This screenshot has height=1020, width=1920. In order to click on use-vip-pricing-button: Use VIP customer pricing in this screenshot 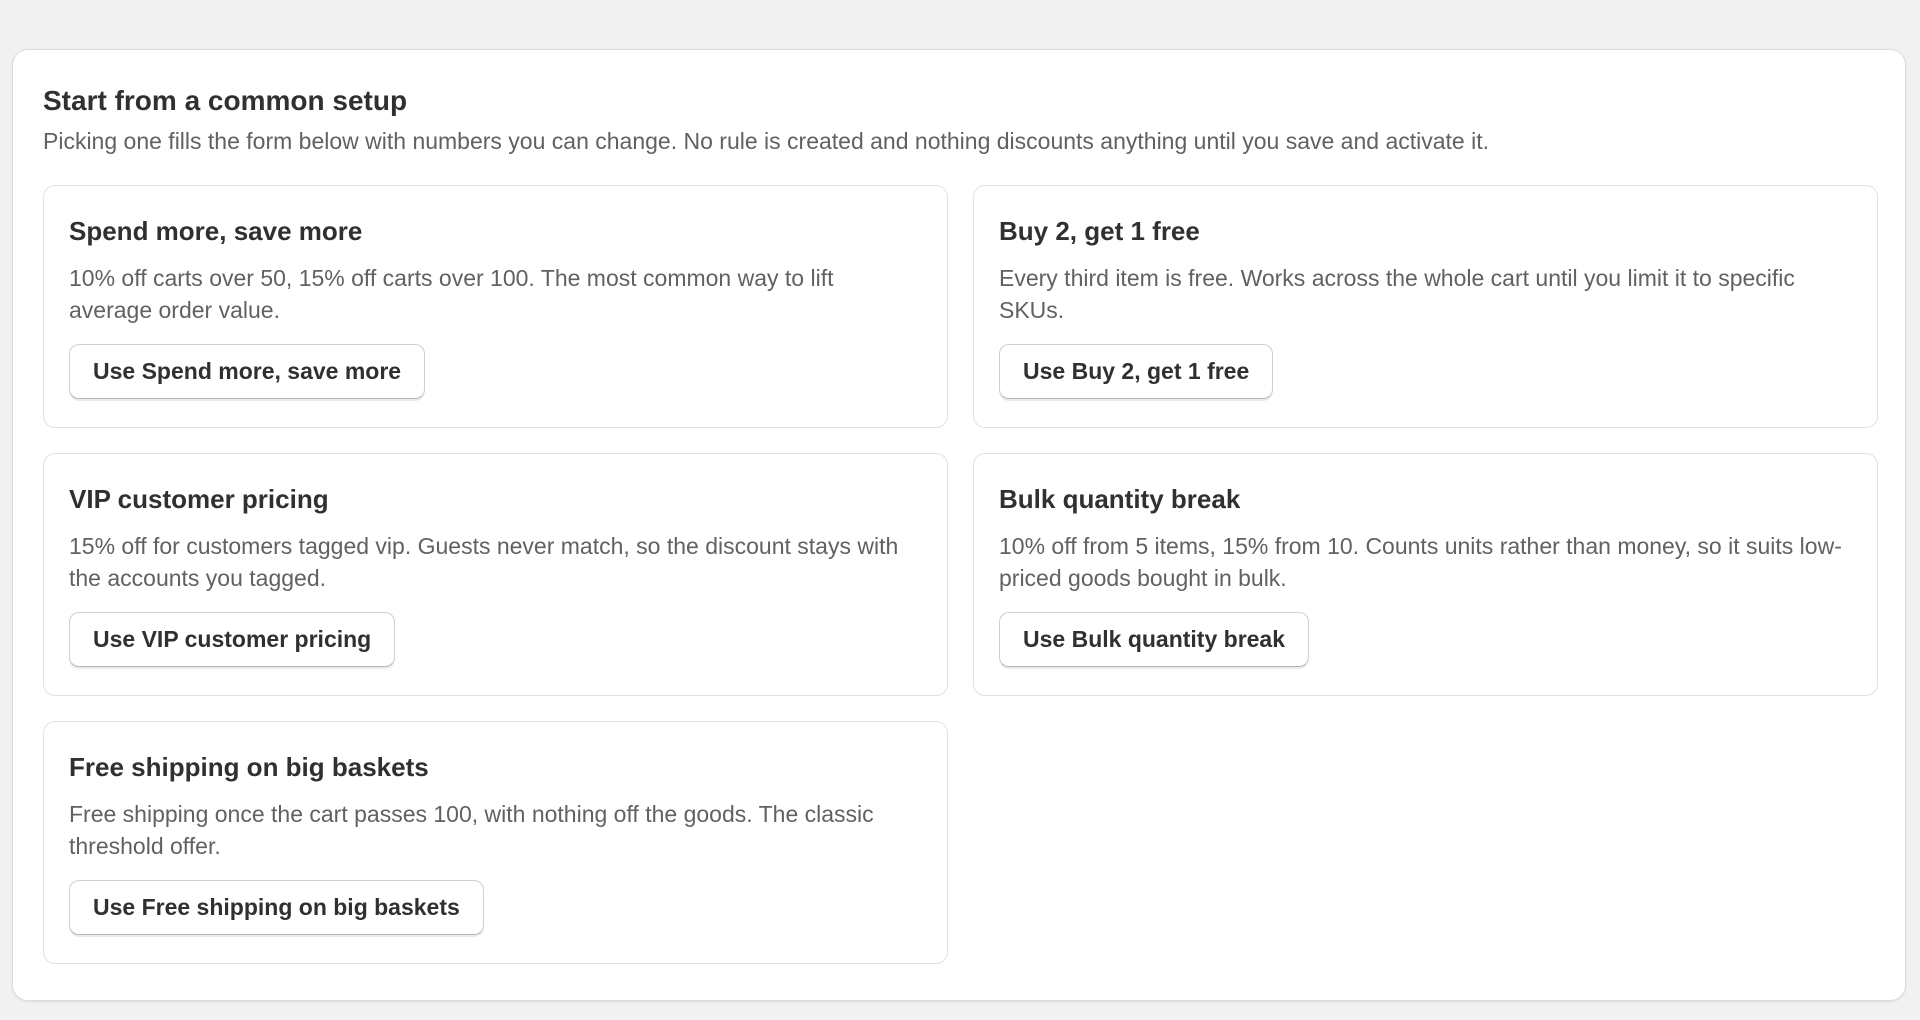, I will do `click(232, 639)`.